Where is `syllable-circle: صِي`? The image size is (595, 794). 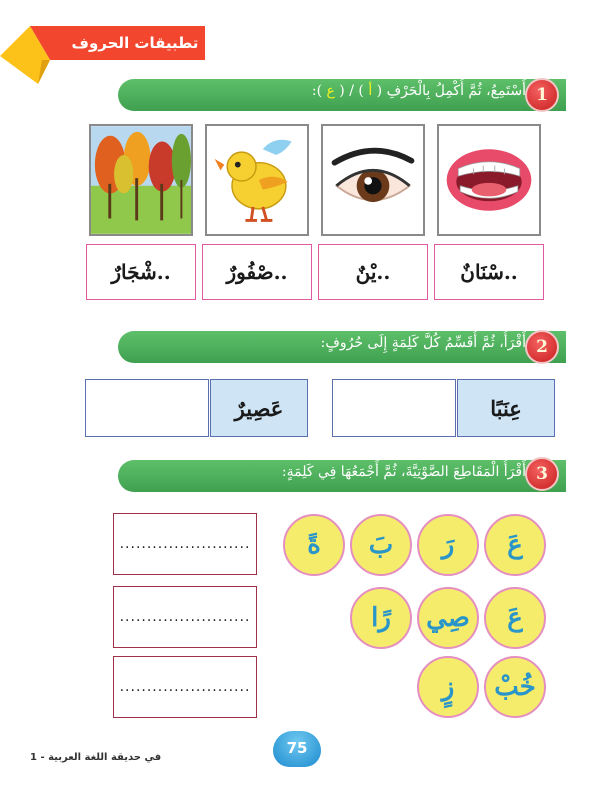
syllable-circle: صِي is located at coordinates (448, 618).